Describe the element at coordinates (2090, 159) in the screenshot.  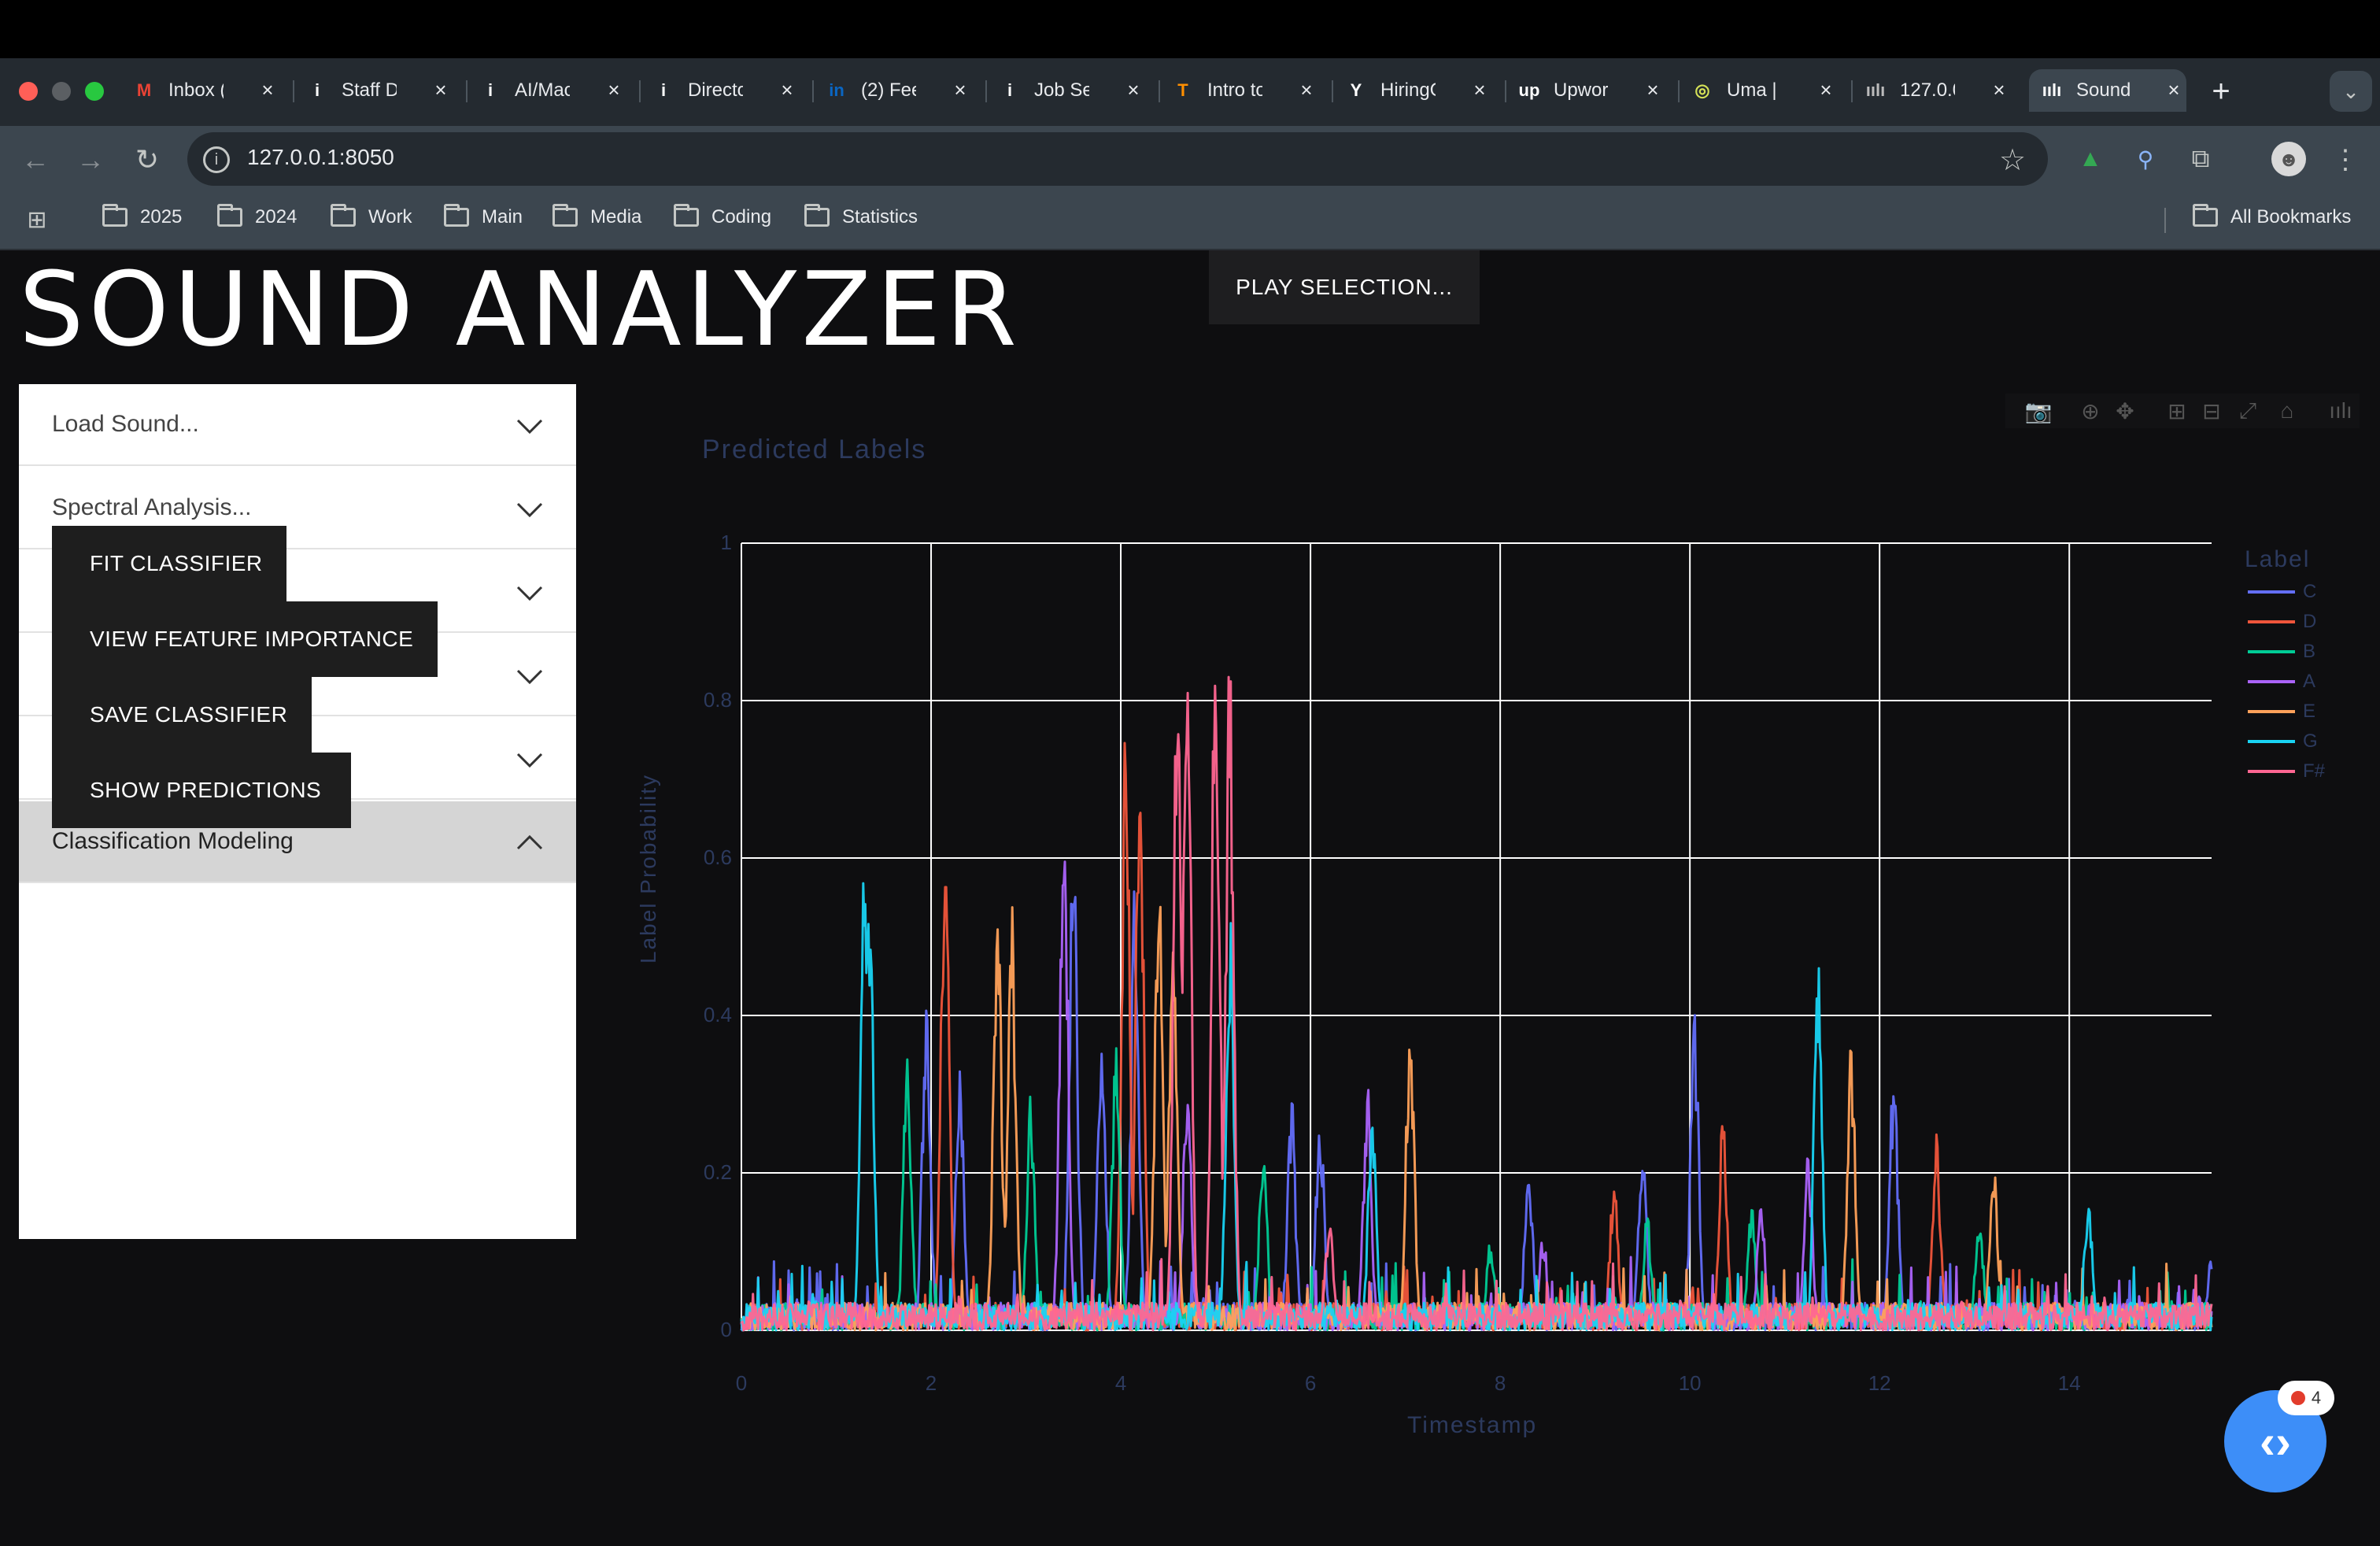
I see `google-drive-icon: ▲` at that location.